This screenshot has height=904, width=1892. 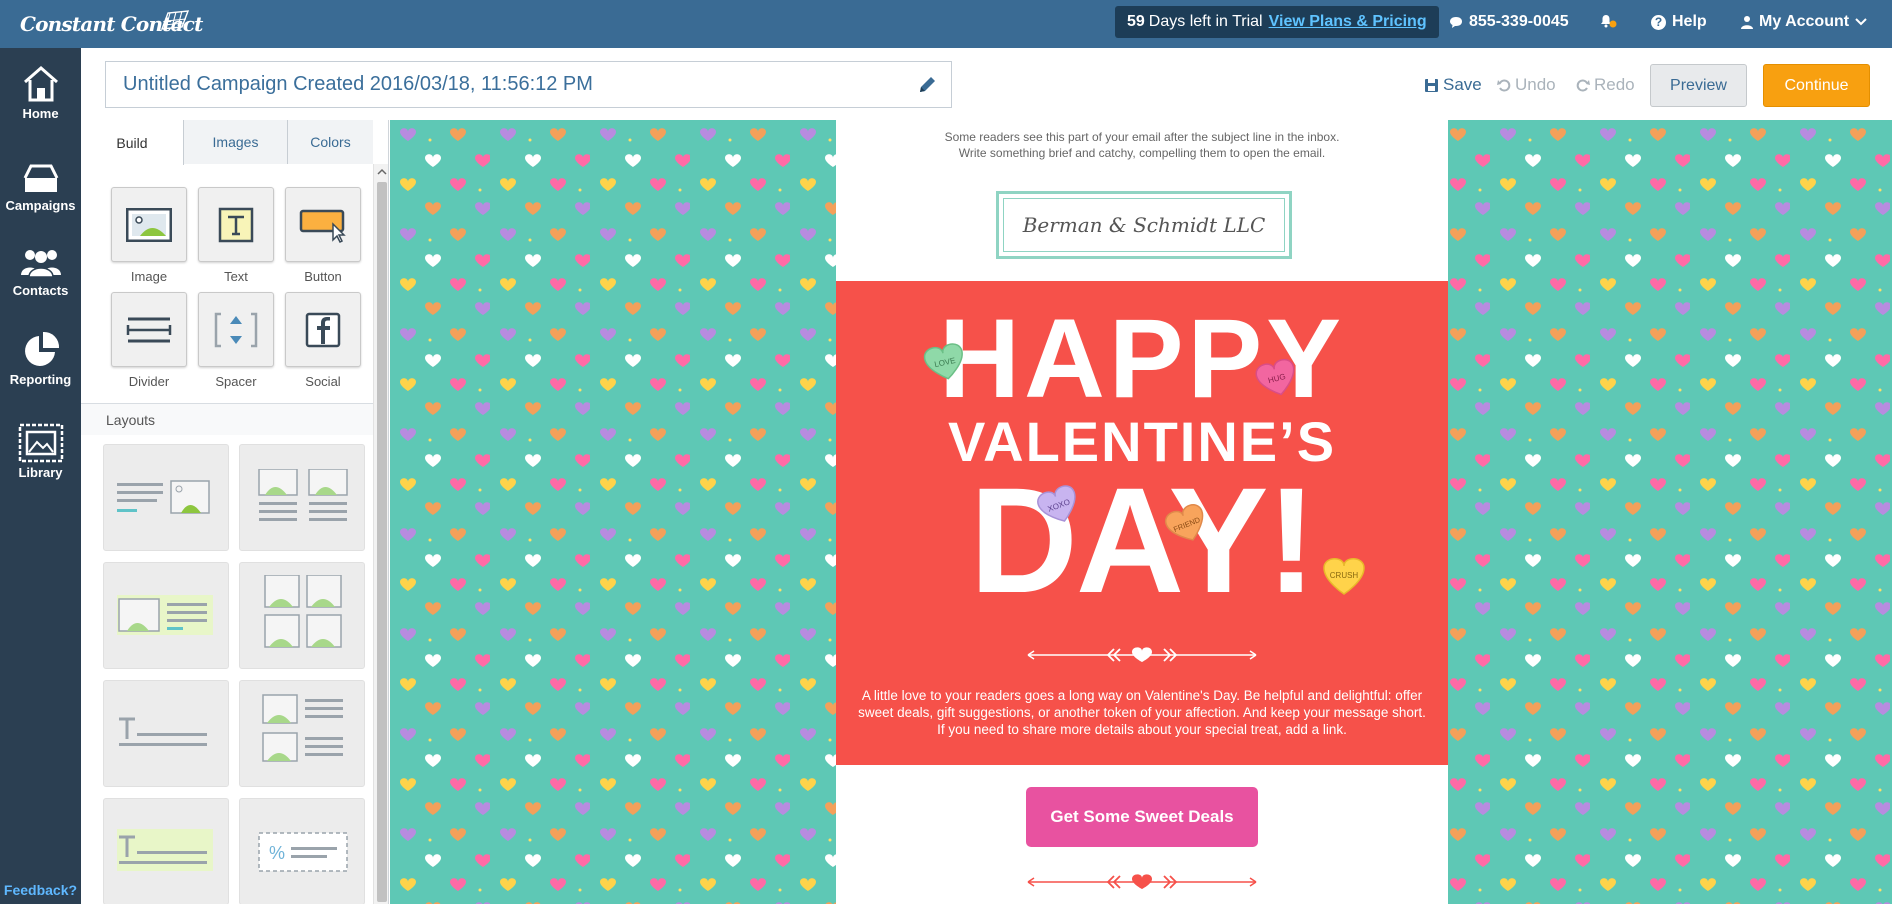 I want to click on image-block-label: Image, so click(x=149, y=276).